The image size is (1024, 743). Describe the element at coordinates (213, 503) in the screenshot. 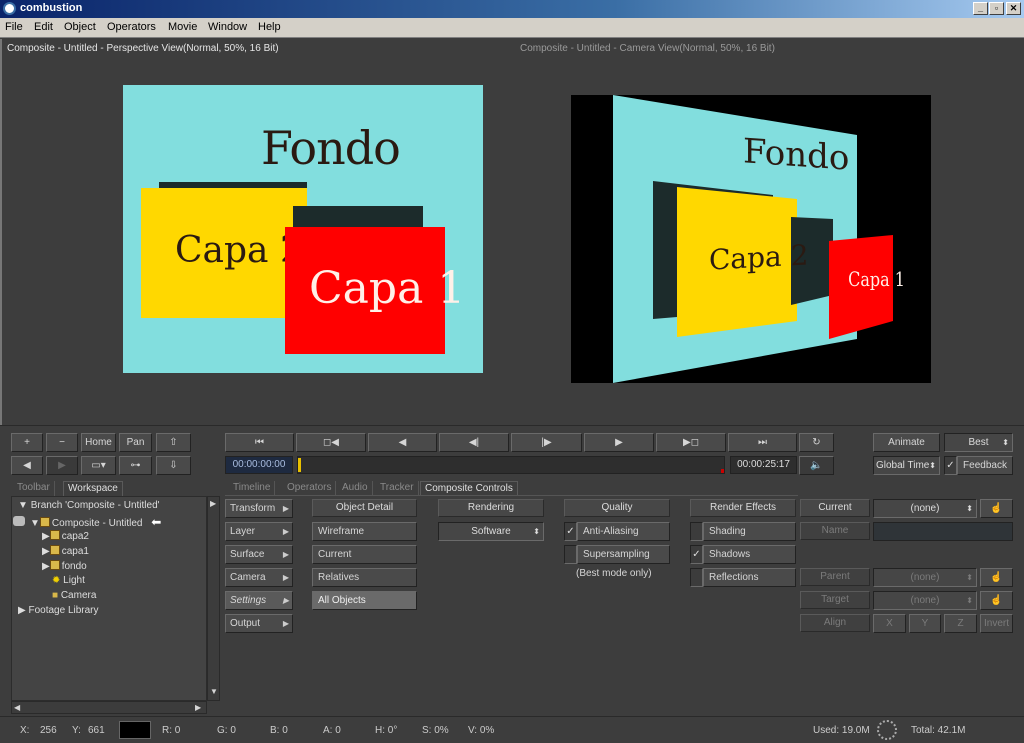

I see `scroll-up-icon: ▶` at that location.